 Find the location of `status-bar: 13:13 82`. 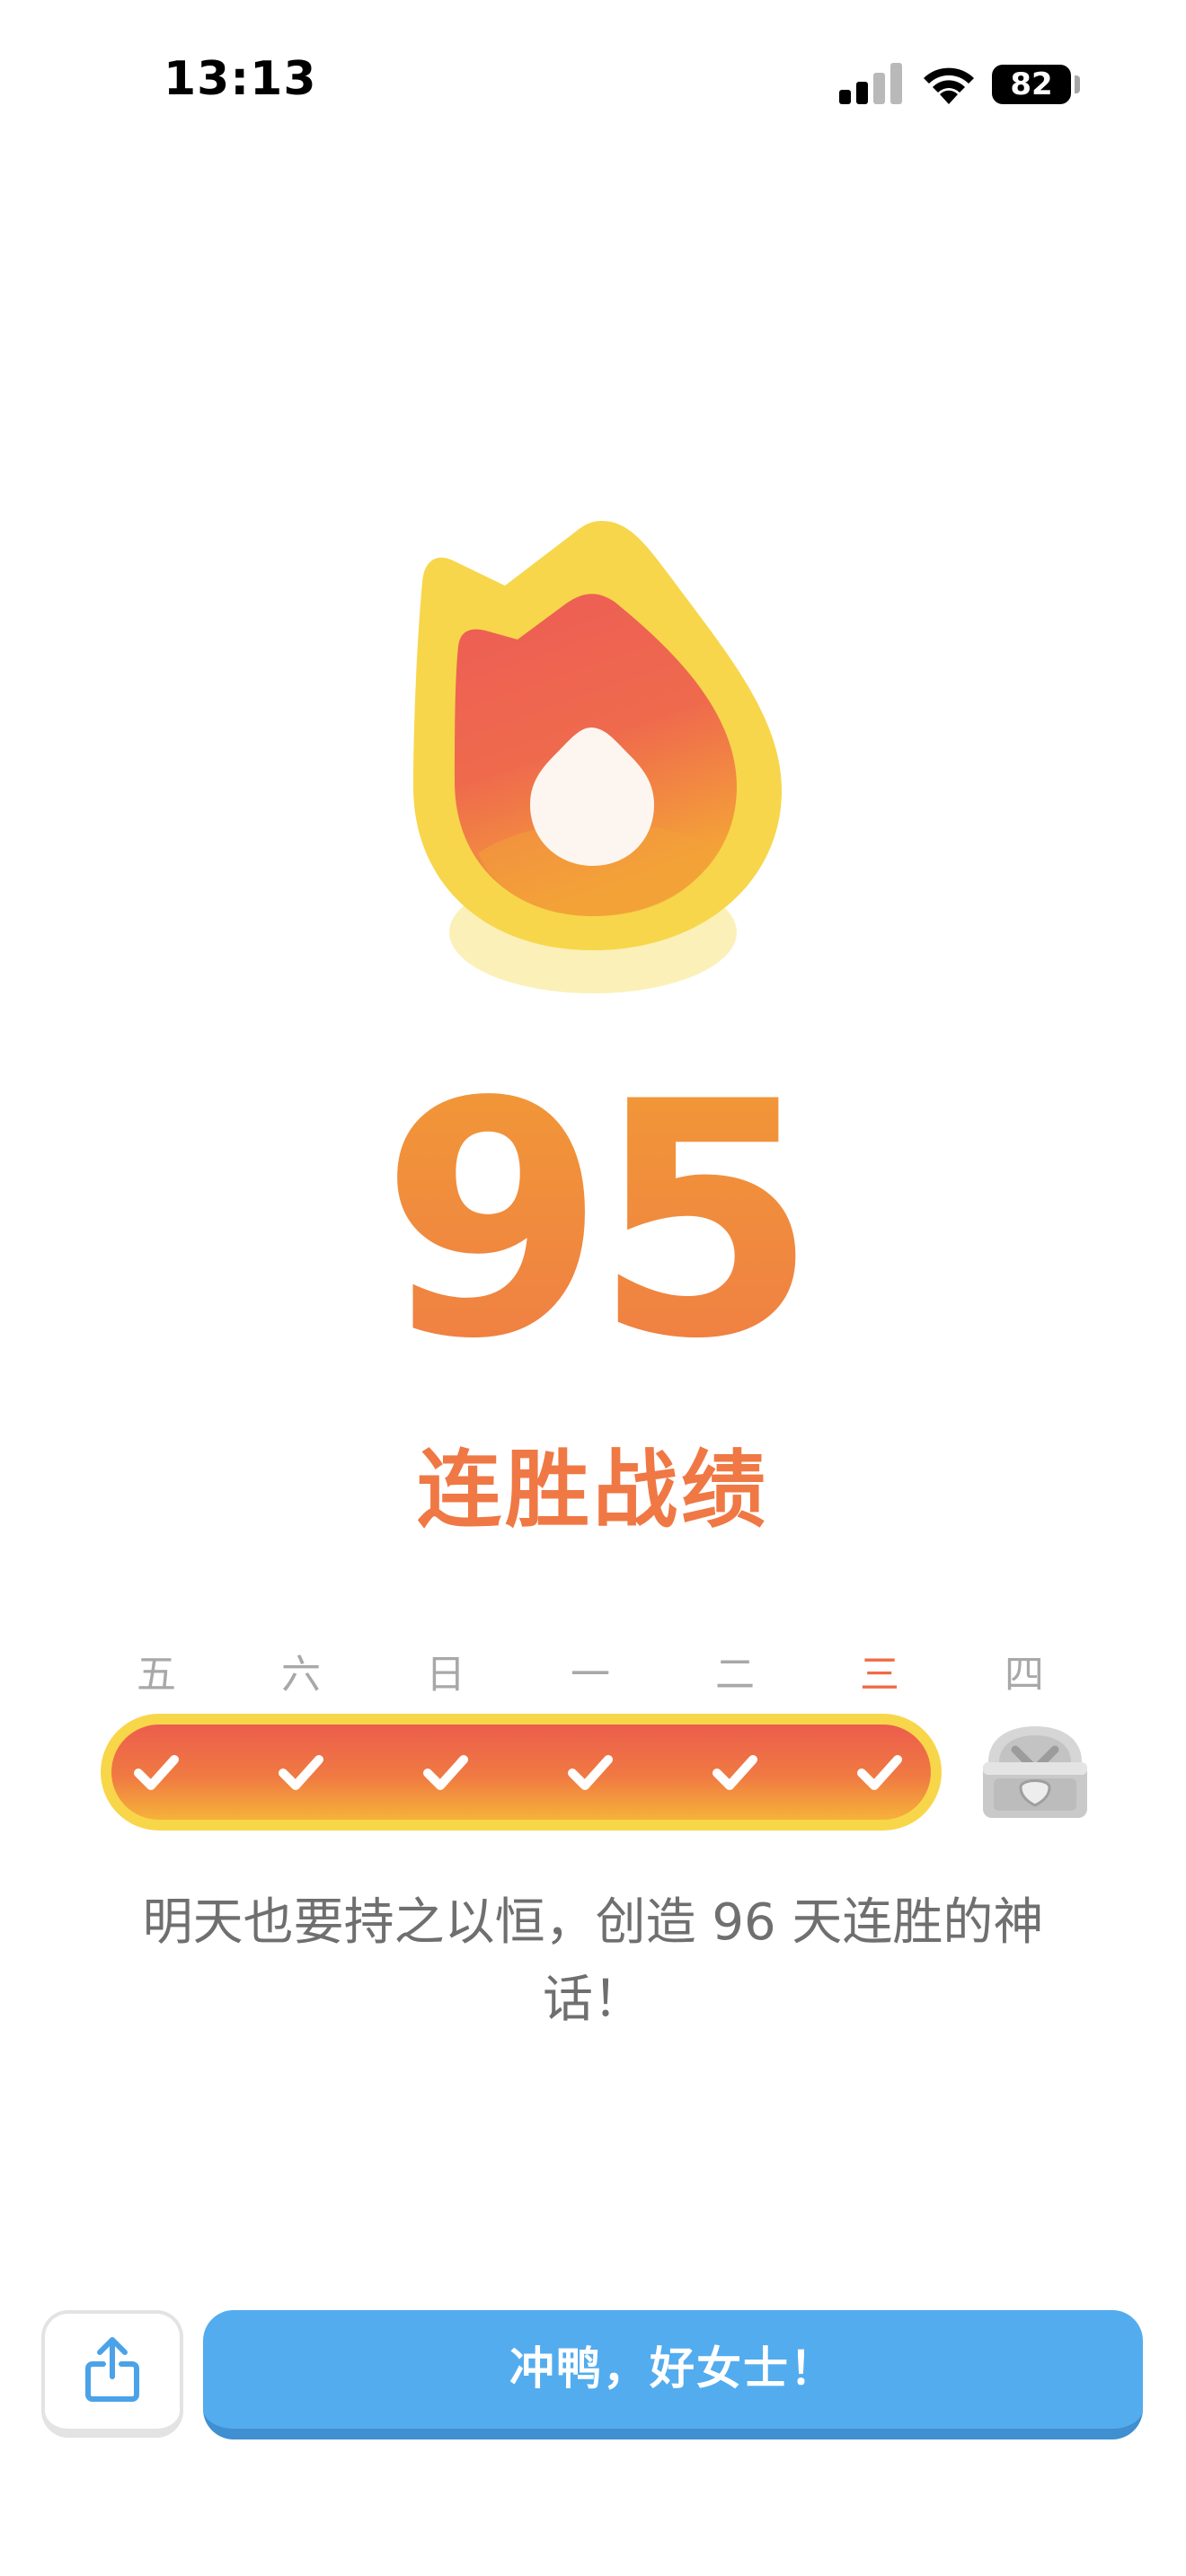

status-bar: 13:13 82 is located at coordinates (593, 85).